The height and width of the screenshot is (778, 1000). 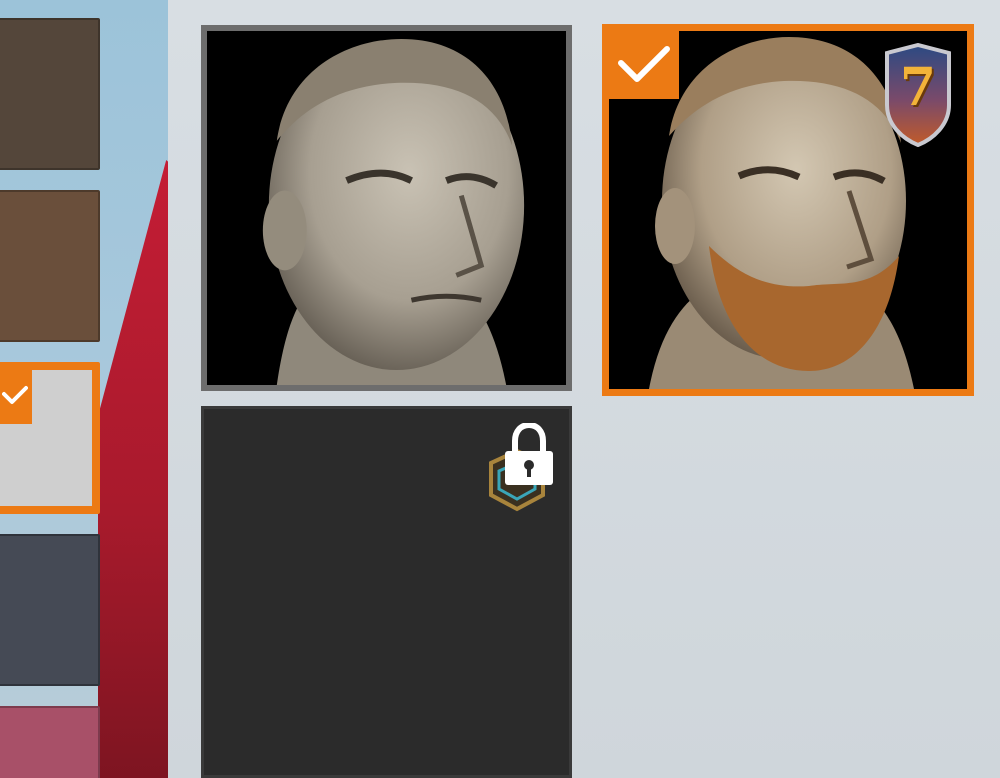 I want to click on color-swatch-dark-brown, so click(x=50, y=94).